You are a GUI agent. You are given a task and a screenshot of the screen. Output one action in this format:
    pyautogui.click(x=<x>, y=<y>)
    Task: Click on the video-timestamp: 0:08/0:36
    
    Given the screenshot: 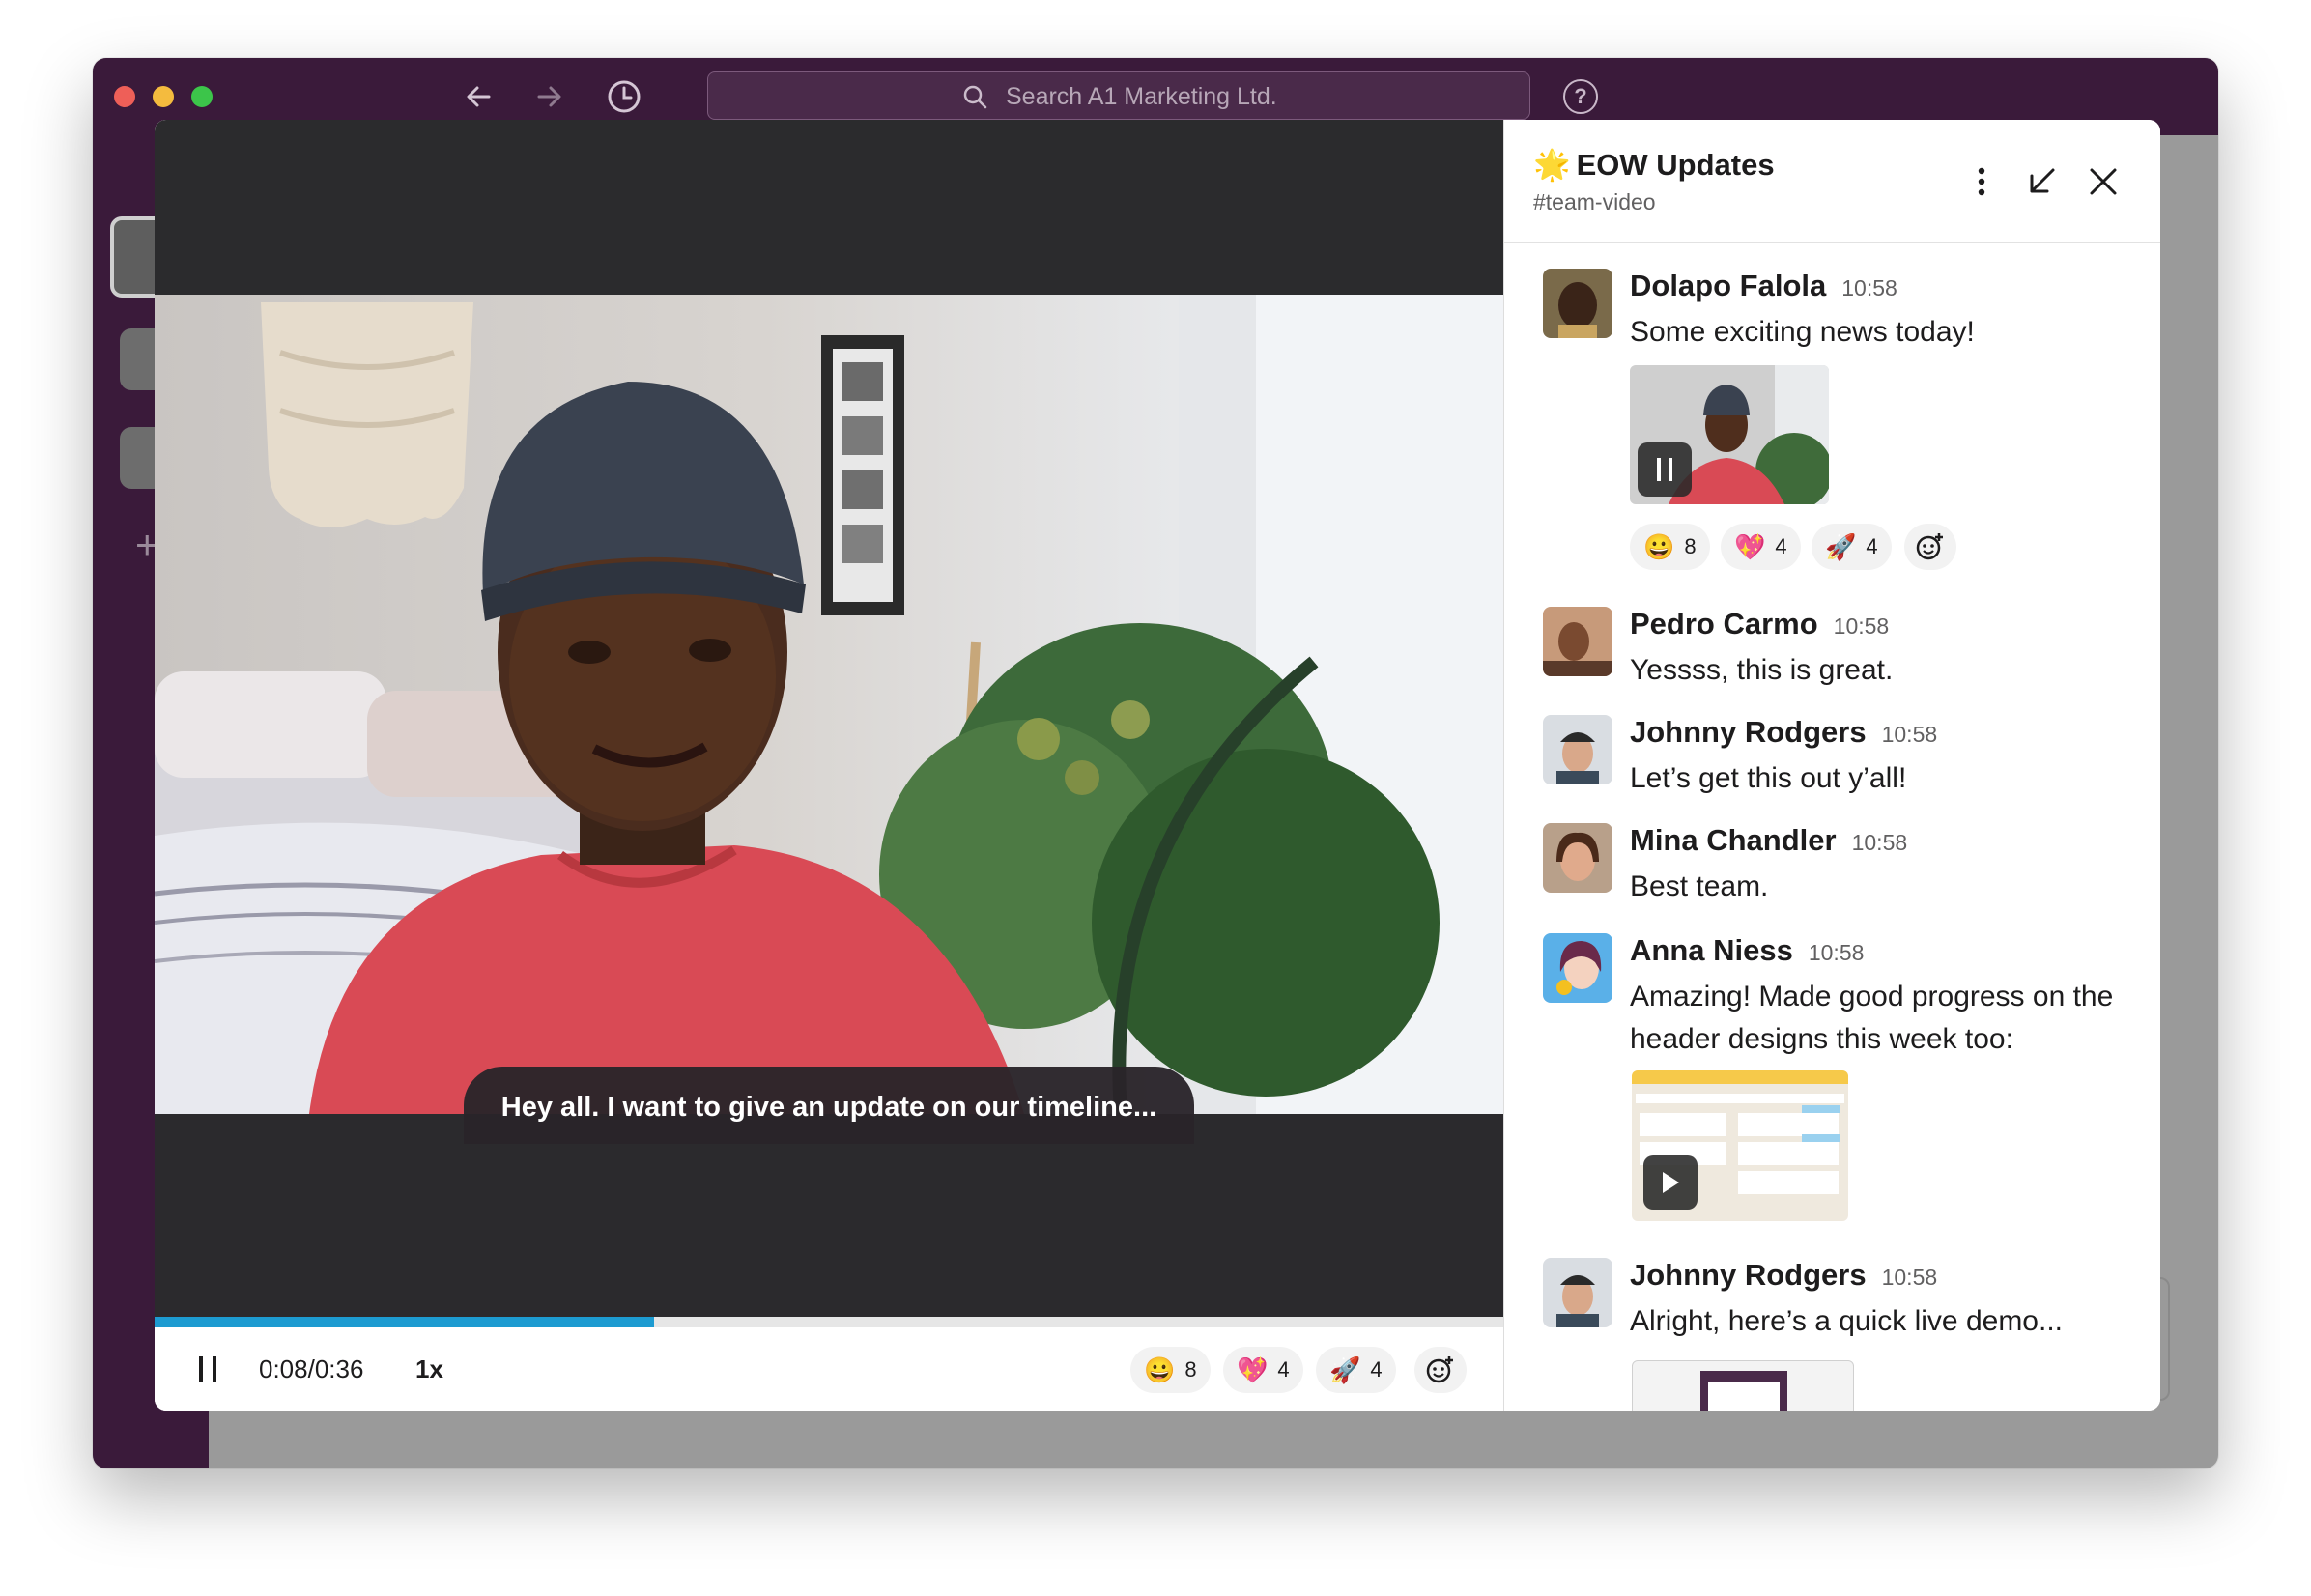 What is the action you would take?
    pyautogui.click(x=311, y=1369)
    